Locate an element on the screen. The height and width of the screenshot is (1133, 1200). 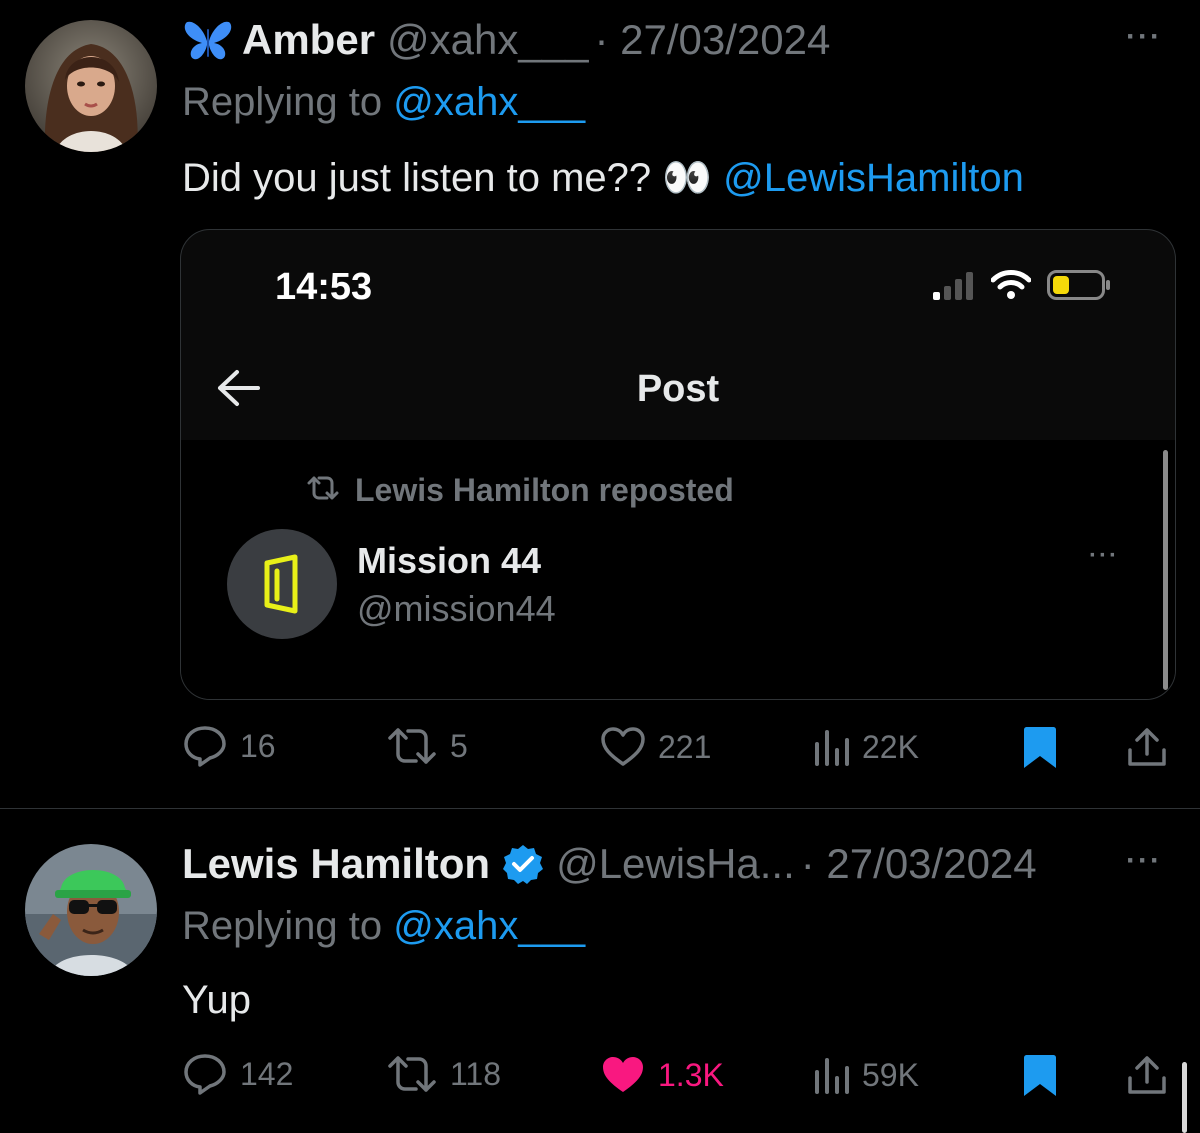
signal-icon is located at coordinates (956, 288).